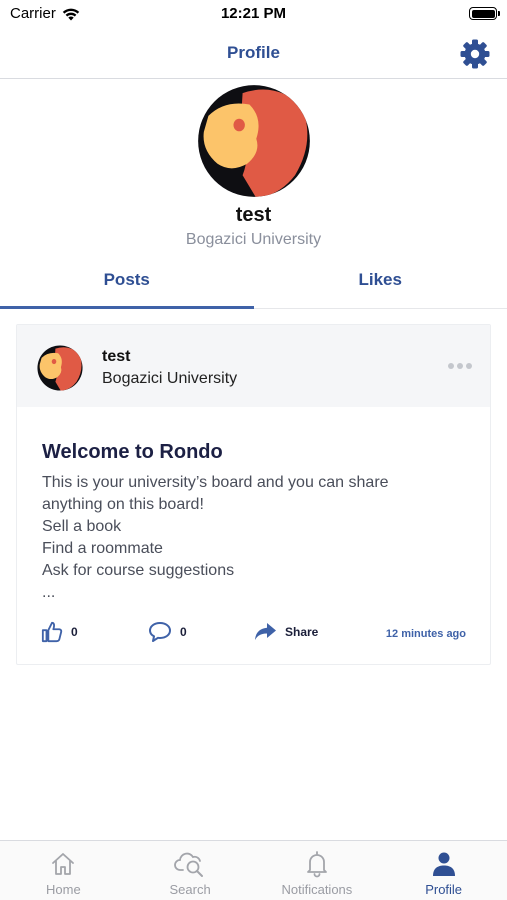 This screenshot has height=900, width=507. I want to click on share-button: Share, so click(285, 632).